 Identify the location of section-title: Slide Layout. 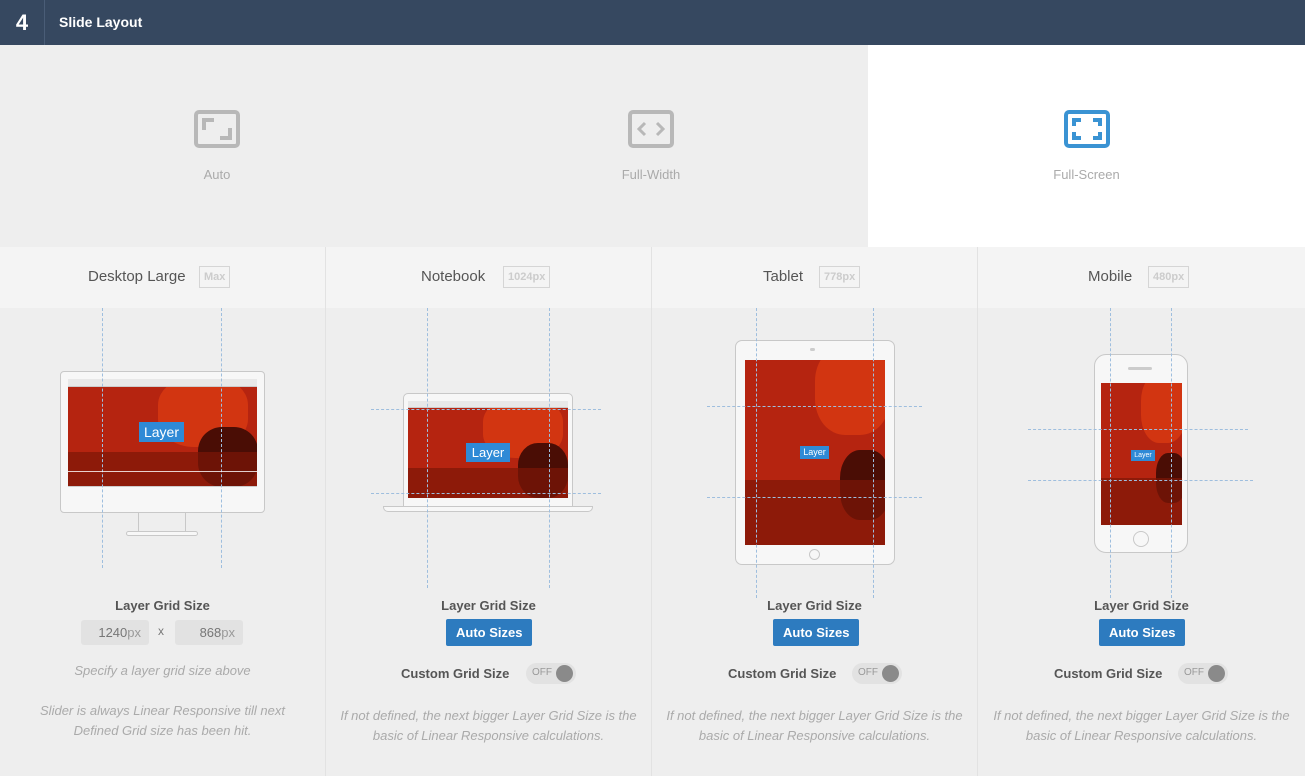
(101, 22).